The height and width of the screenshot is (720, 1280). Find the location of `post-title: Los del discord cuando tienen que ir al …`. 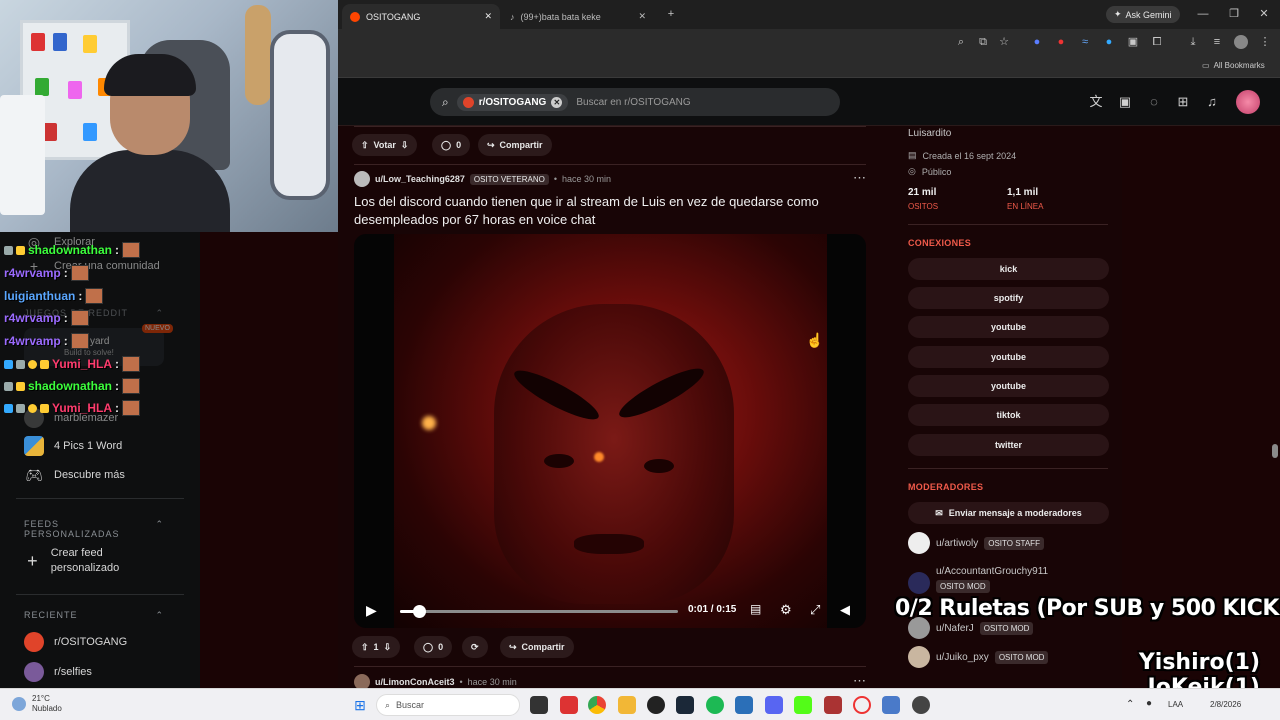

post-title: Los del discord cuando tienen que ir al … is located at coordinates (604, 211).